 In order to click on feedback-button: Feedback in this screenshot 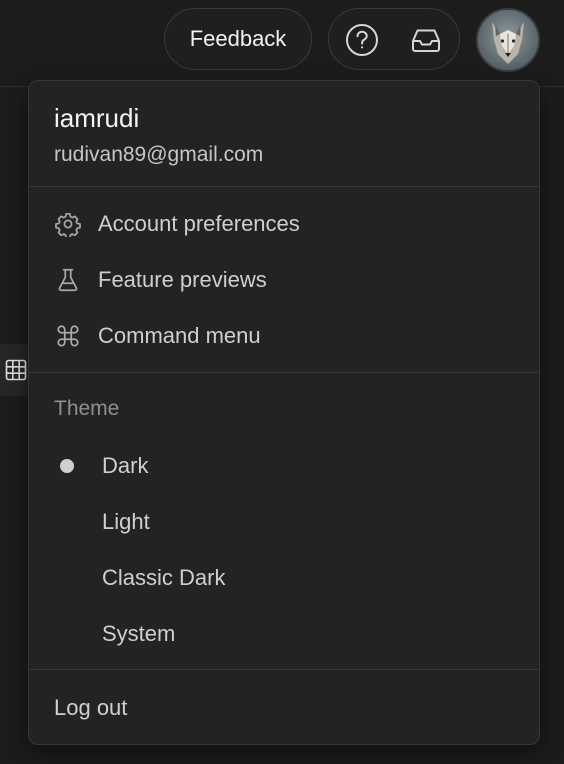, I will do `click(238, 39)`.